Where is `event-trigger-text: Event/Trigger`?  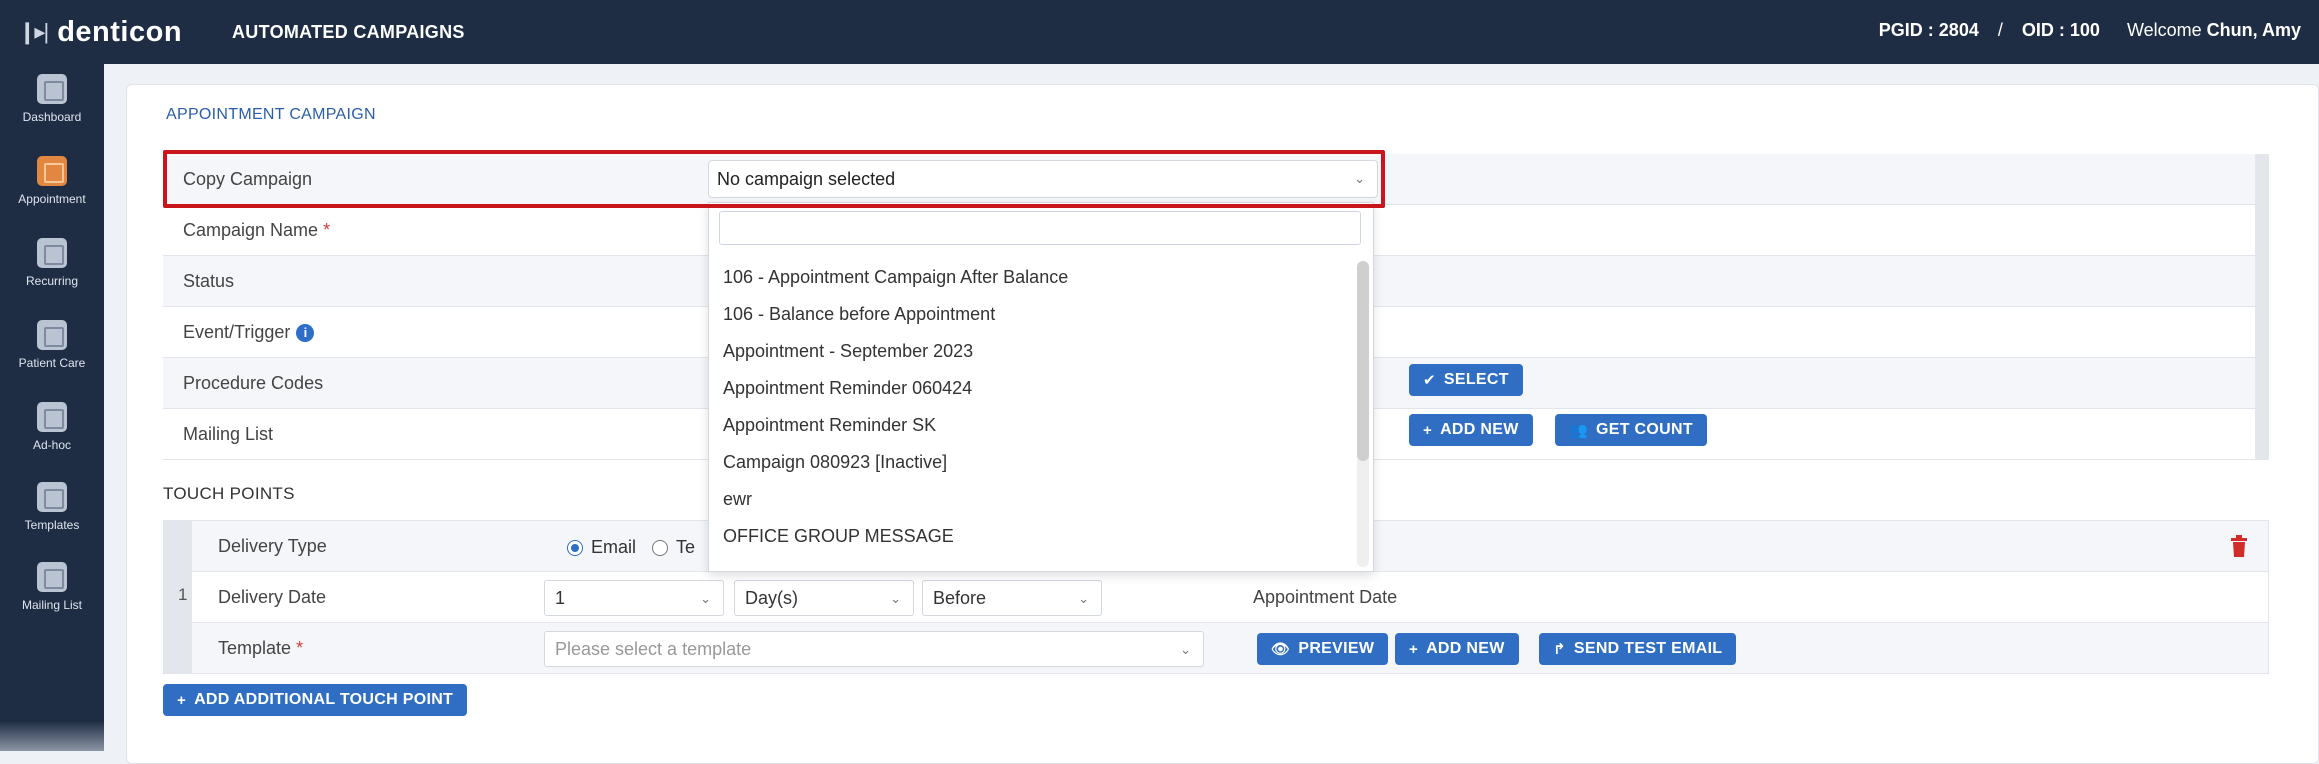
event-trigger-text: Event/Trigger is located at coordinates (237, 332).